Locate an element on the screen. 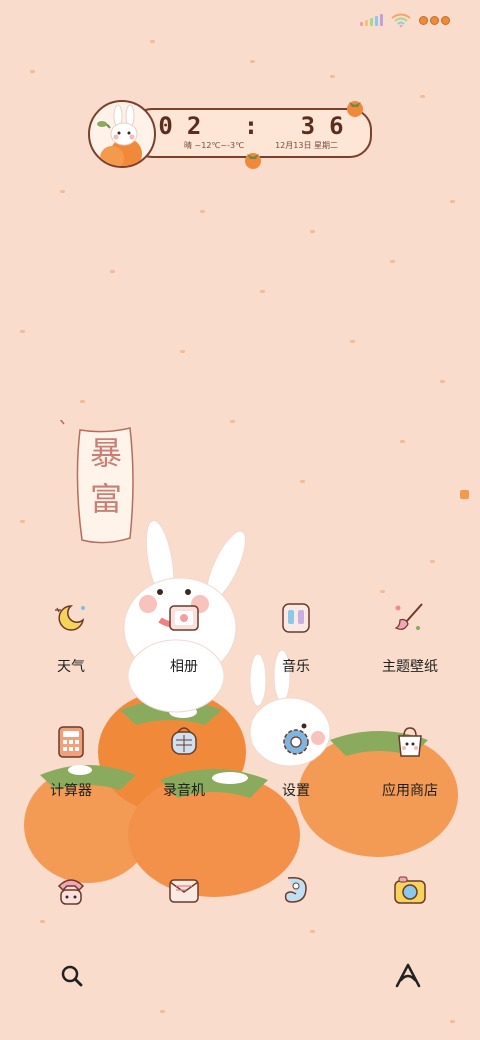 This screenshot has width=480, height=1040. app-calculator: 计算器 is located at coordinates (71, 762).